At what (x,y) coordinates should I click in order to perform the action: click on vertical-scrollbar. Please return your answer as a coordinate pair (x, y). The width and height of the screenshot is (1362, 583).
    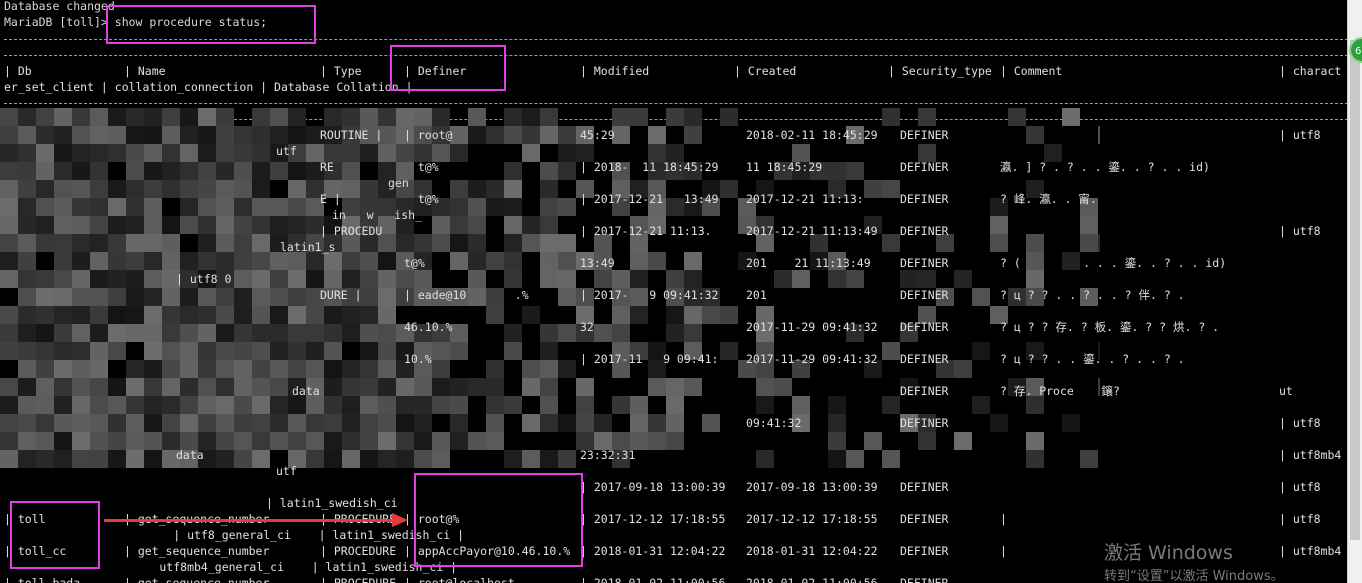
    Looking at the image, I should click on (1354, 291).